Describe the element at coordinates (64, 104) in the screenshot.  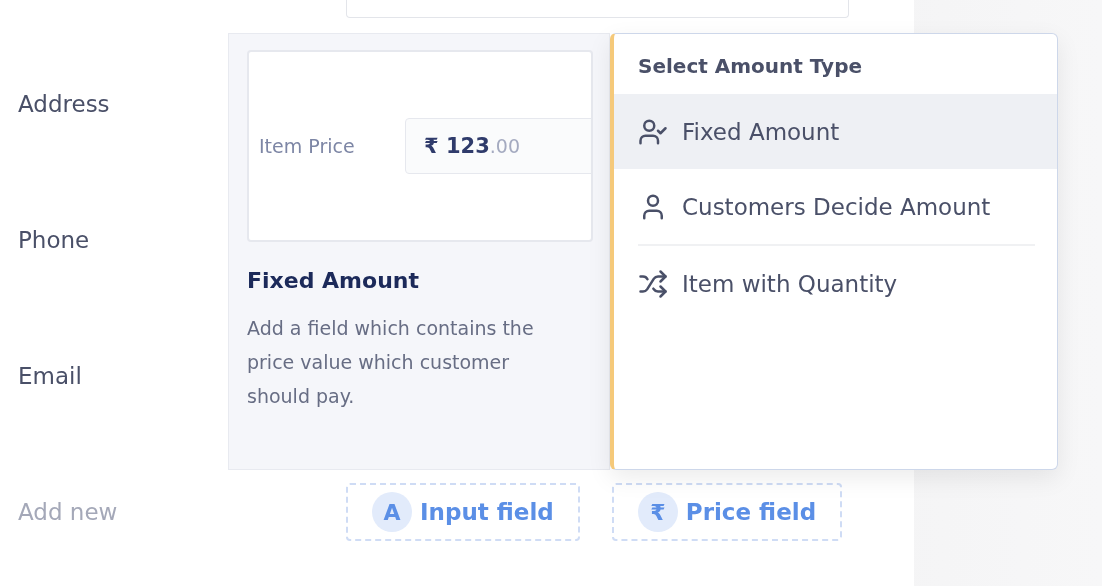
I see `field-label: Address` at that location.